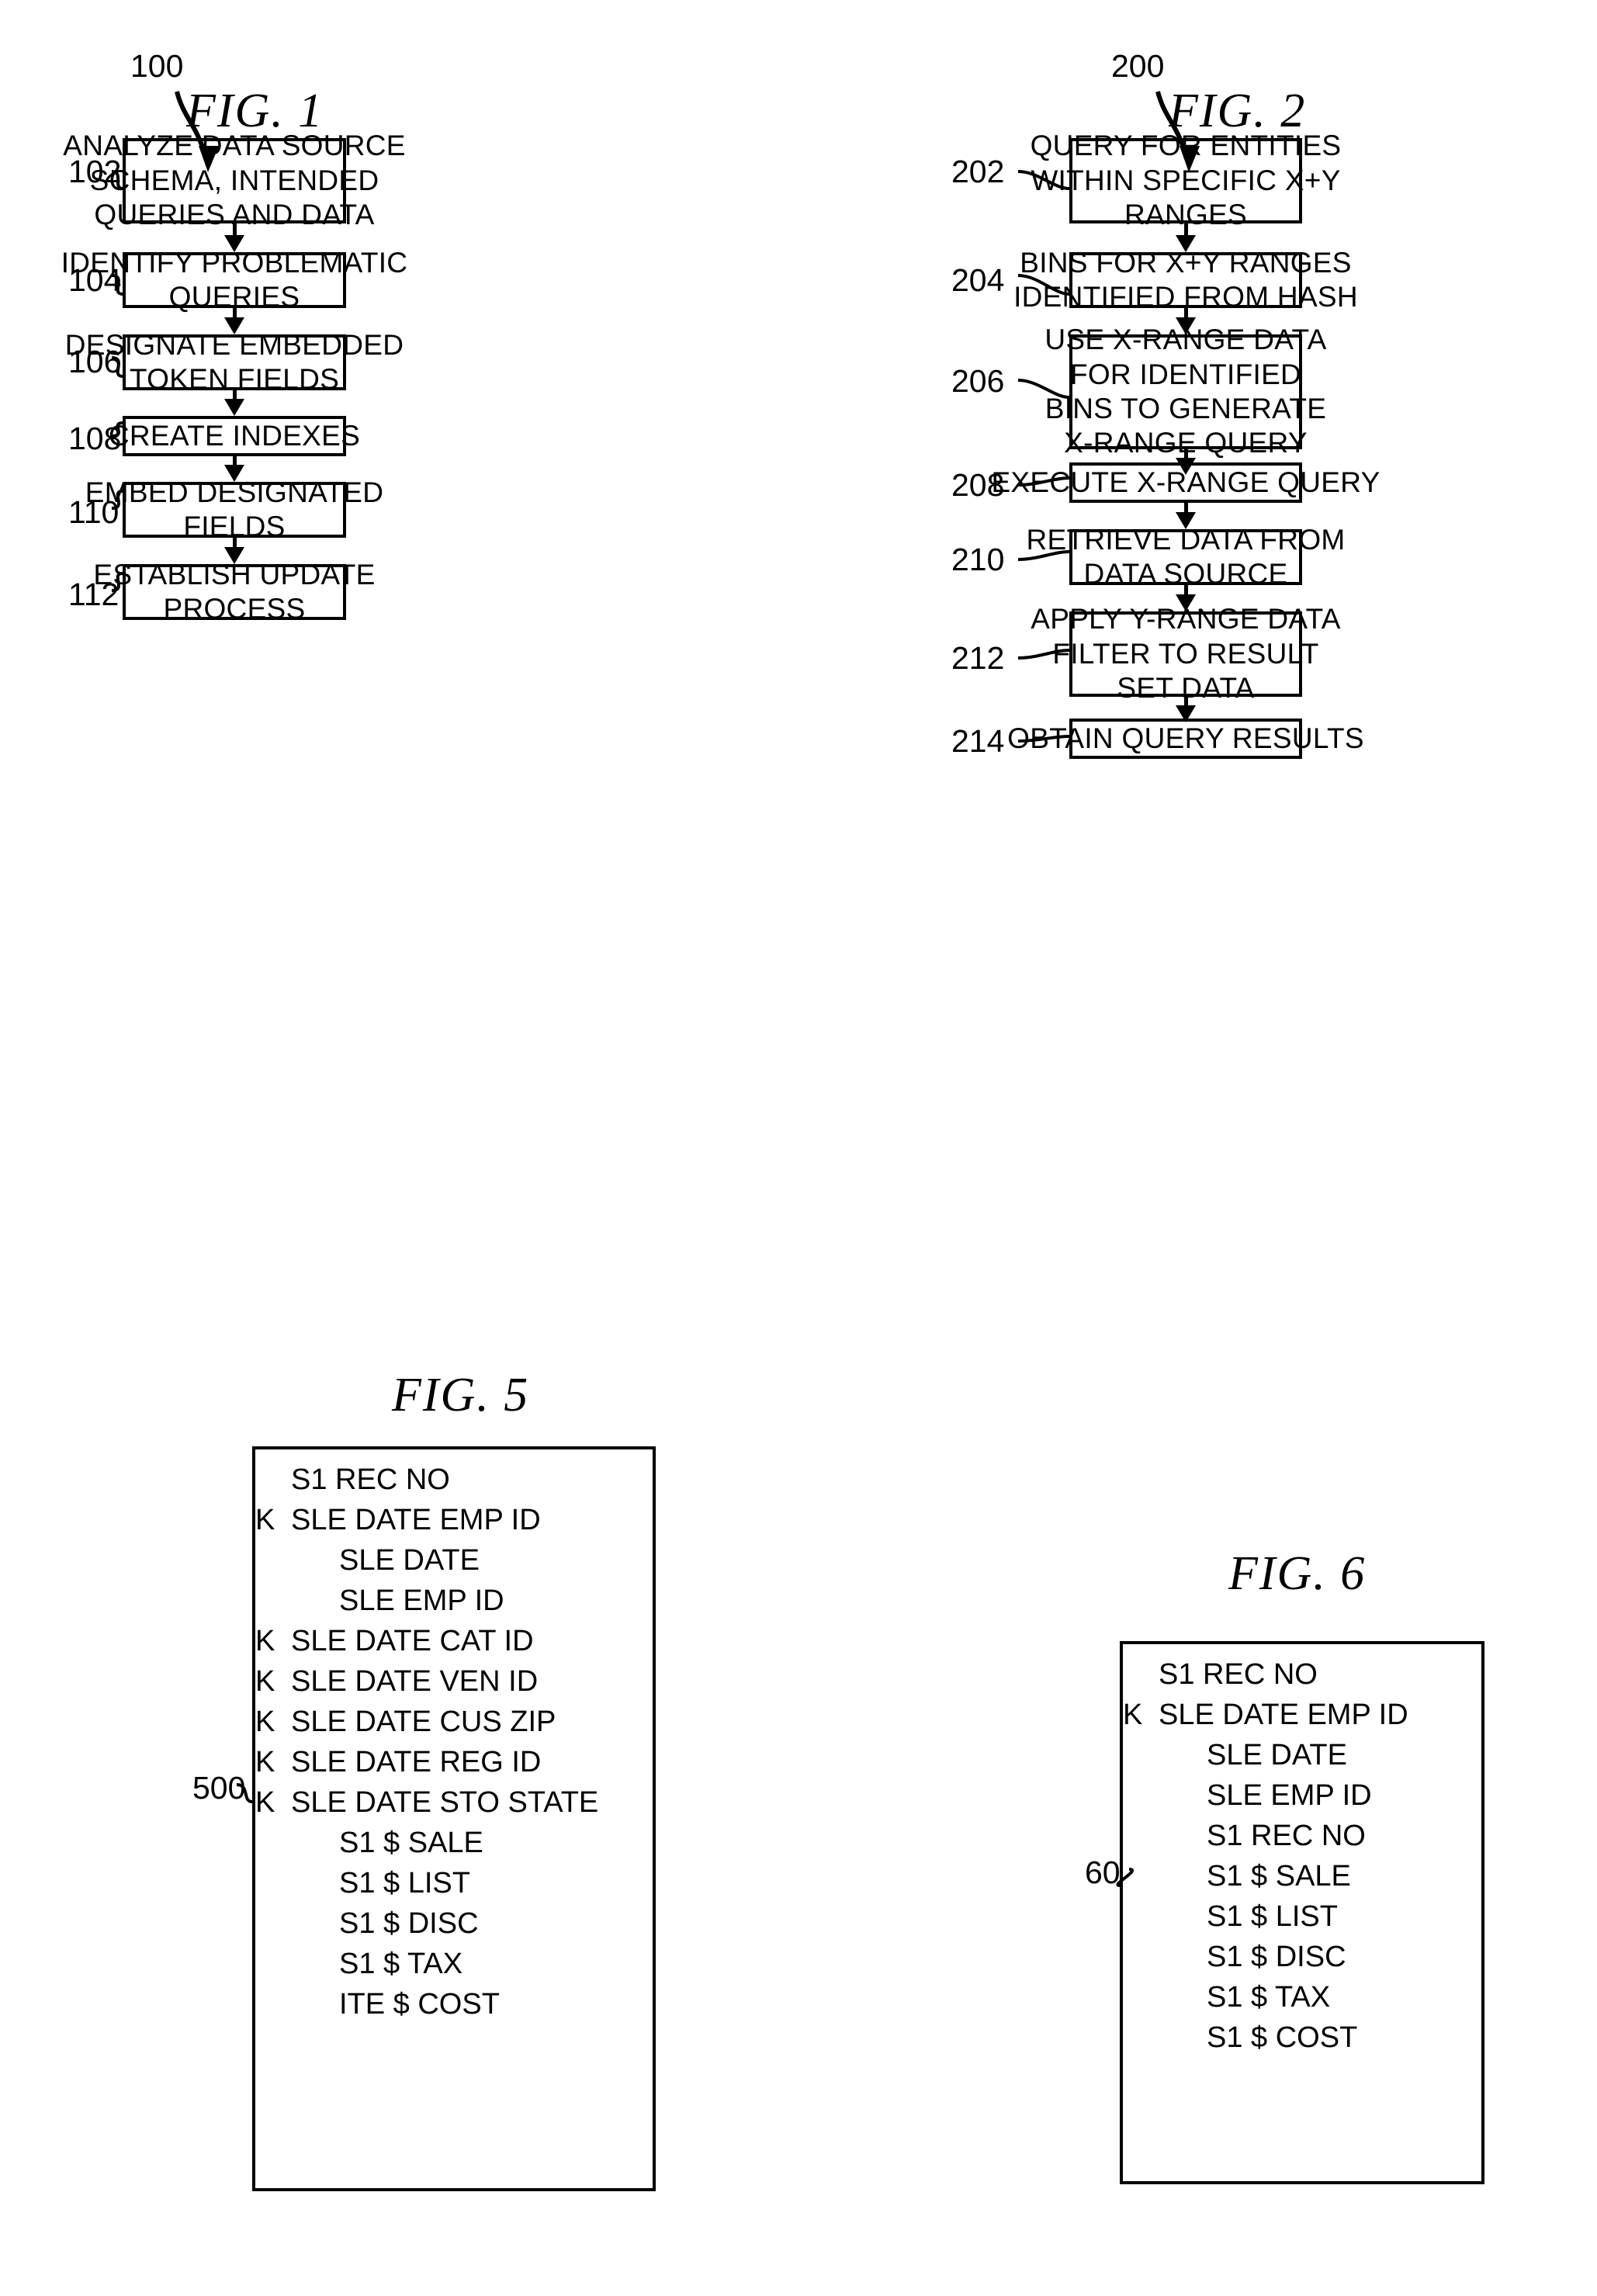 The height and width of the screenshot is (2296, 1597). Describe the element at coordinates (234, 146) in the screenshot. I see `fig1-step-102-line-1: ANALYZE DATA SOURCE` at that location.